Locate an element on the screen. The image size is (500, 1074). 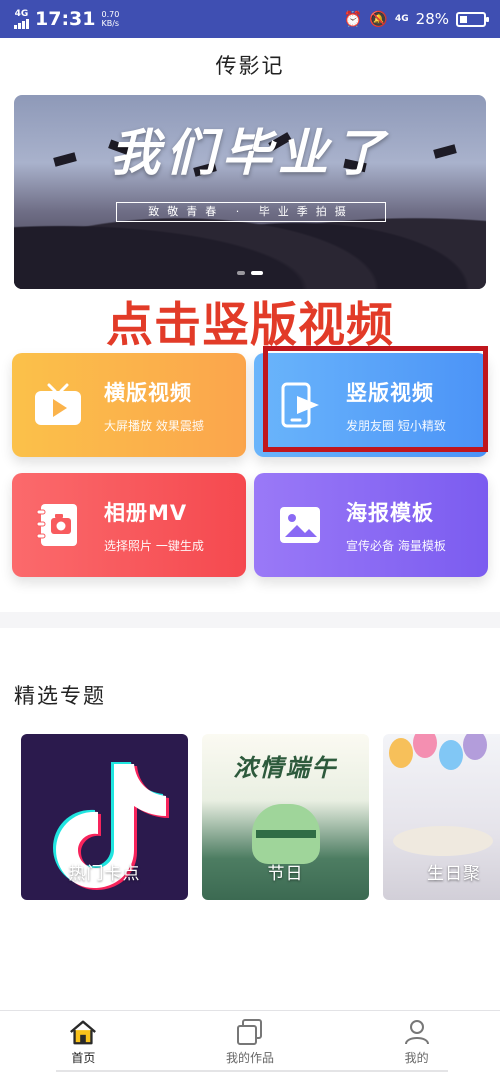
zongzi-illustration is located at coordinates (286, 834).